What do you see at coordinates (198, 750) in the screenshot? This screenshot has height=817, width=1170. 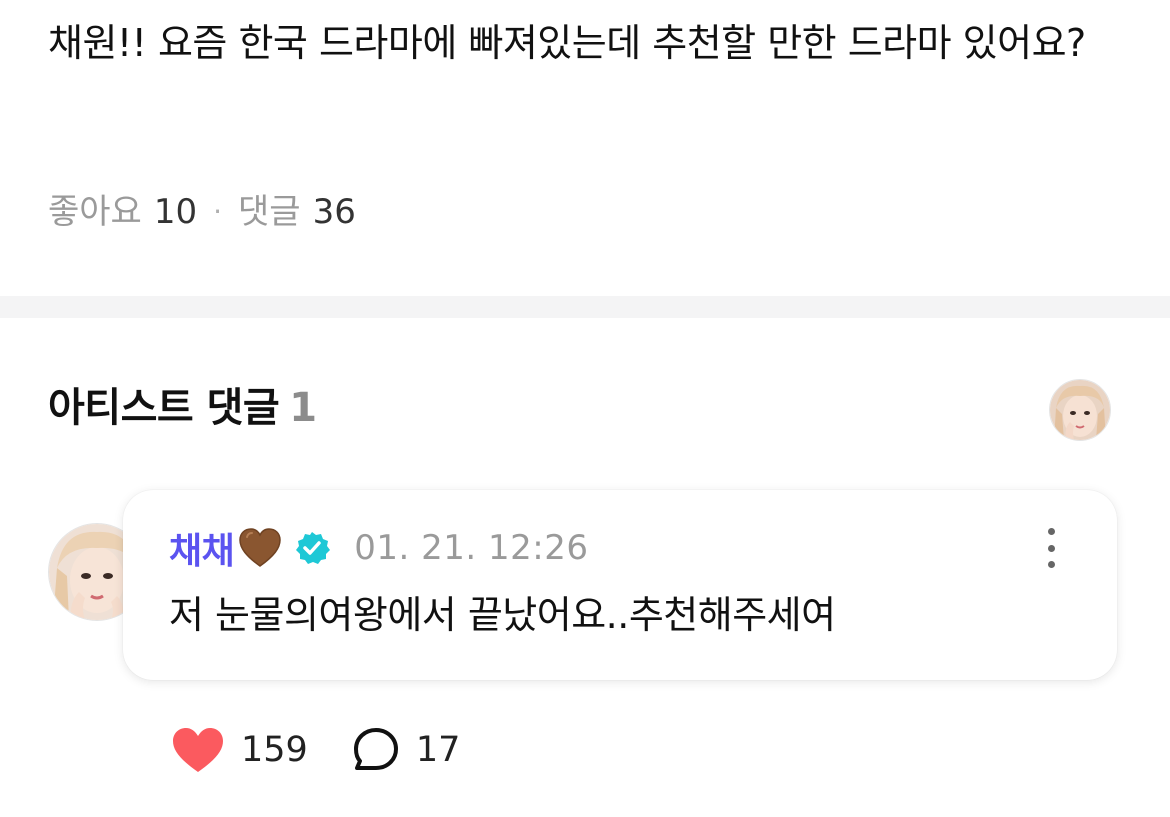 I see `heart-icon` at bounding box center [198, 750].